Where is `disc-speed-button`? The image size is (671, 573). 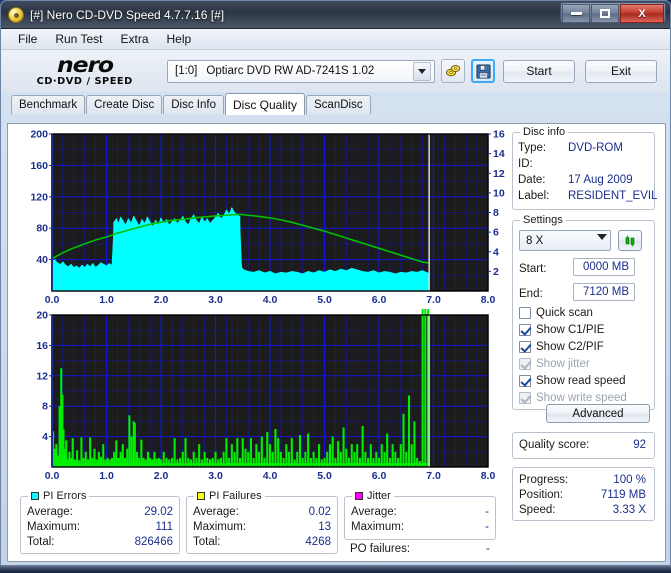
disc-speed-button is located at coordinates (453, 71).